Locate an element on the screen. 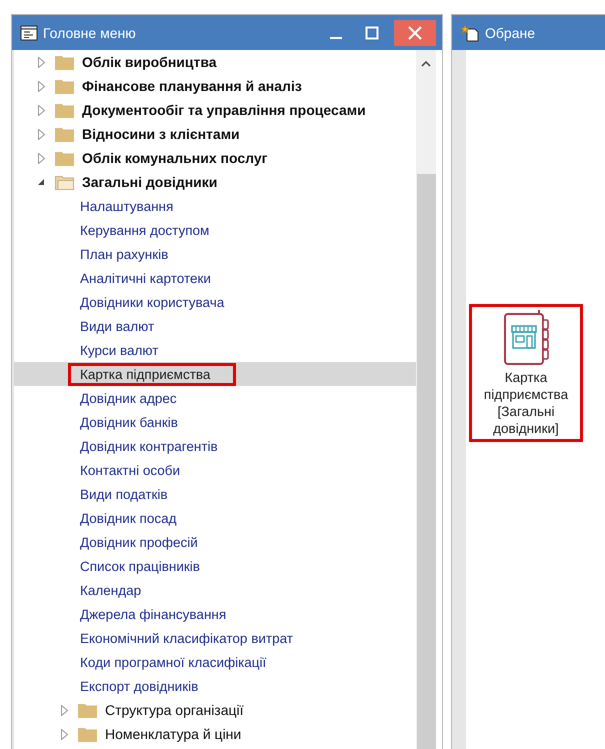  tree-item: Коди програмної класифікації is located at coordinates (173, 662).